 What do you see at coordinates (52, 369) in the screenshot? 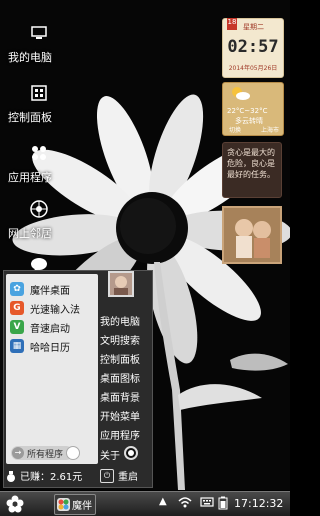
I see `start-menu-apps-panel: ✿ 魔伴桌面 G 光速输入法 V 音速启动 ▦ 哈哈日历 → 所有程序` at bounding box center [52, 369].